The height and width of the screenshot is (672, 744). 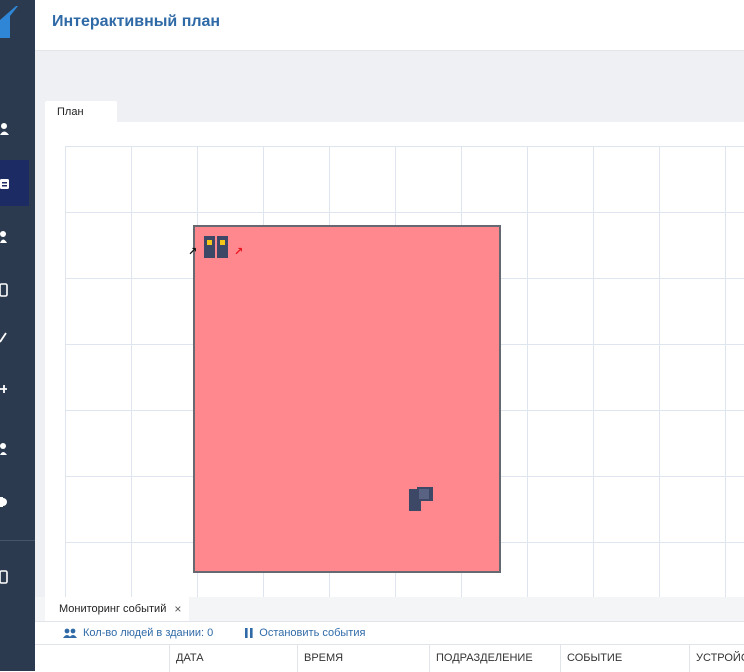 I want to click on logo-icon, so click(x=9, y=22).